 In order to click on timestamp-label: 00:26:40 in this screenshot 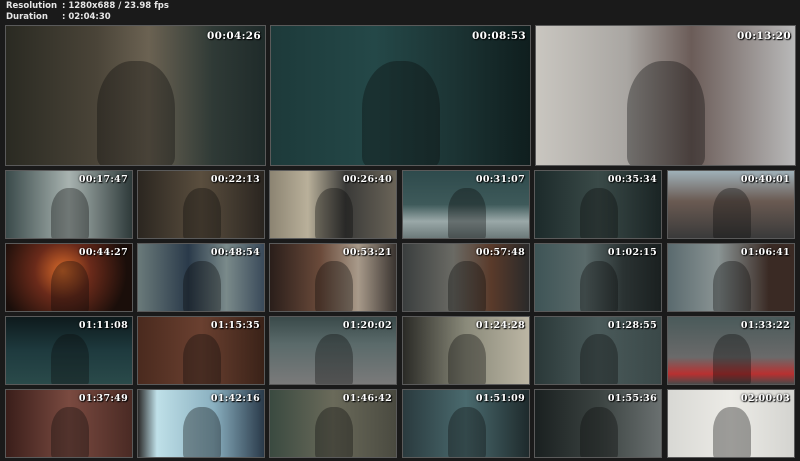, I will do `click(367, 179)`.